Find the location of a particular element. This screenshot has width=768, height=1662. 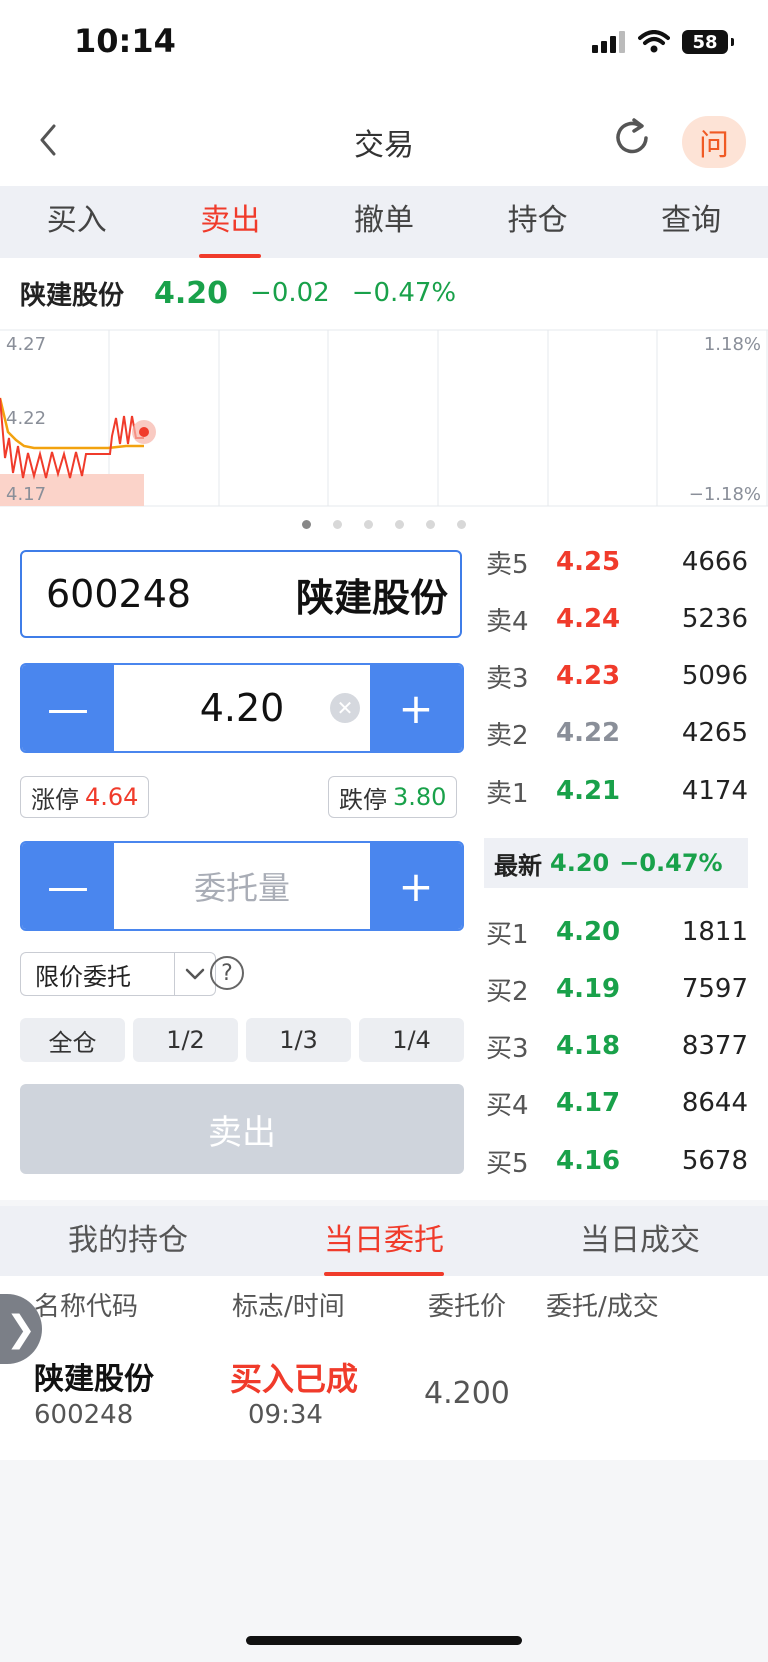

price-input: 4.20 ✕ is located at coordinates (242, 708).